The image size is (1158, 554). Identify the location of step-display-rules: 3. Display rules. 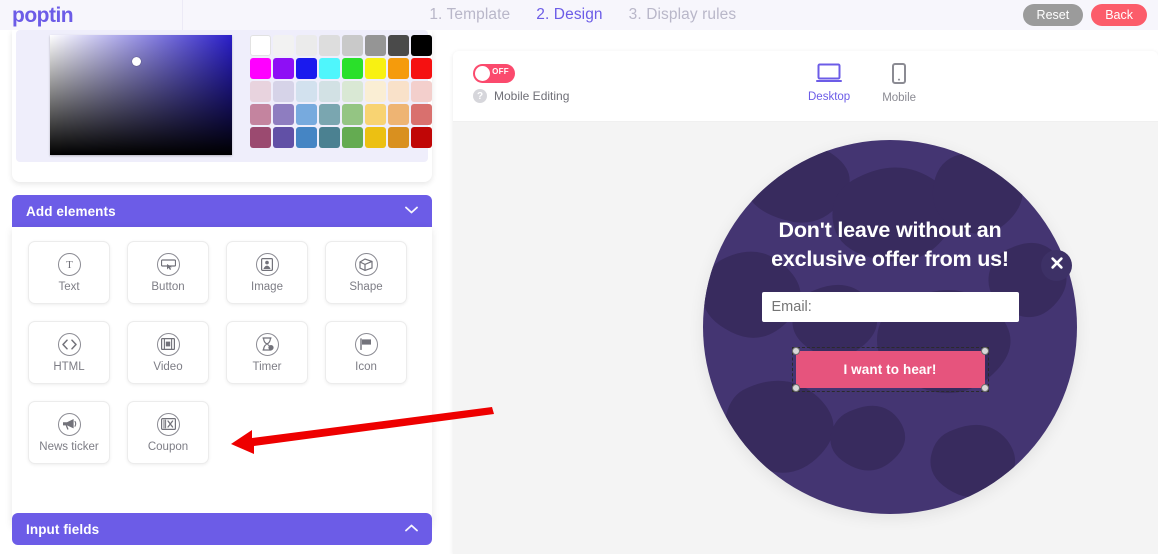
(683, 15).